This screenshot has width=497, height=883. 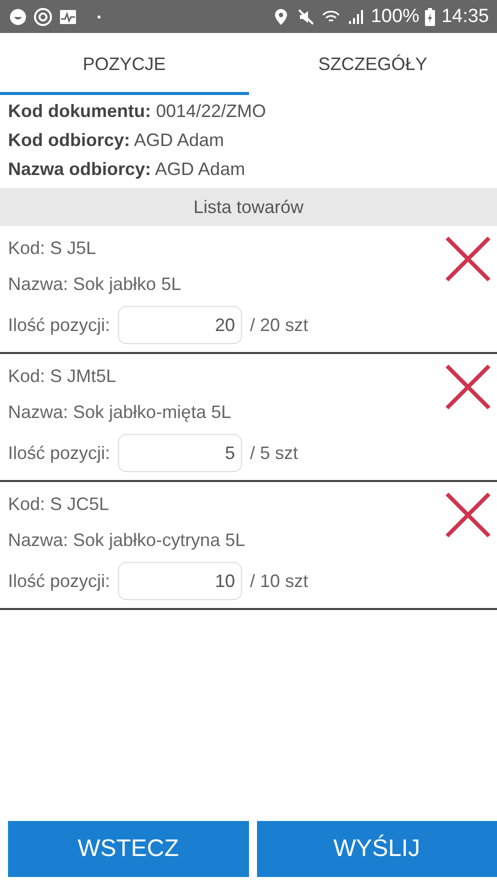 I want to click on mute-icon, so click(x=306, y=16).